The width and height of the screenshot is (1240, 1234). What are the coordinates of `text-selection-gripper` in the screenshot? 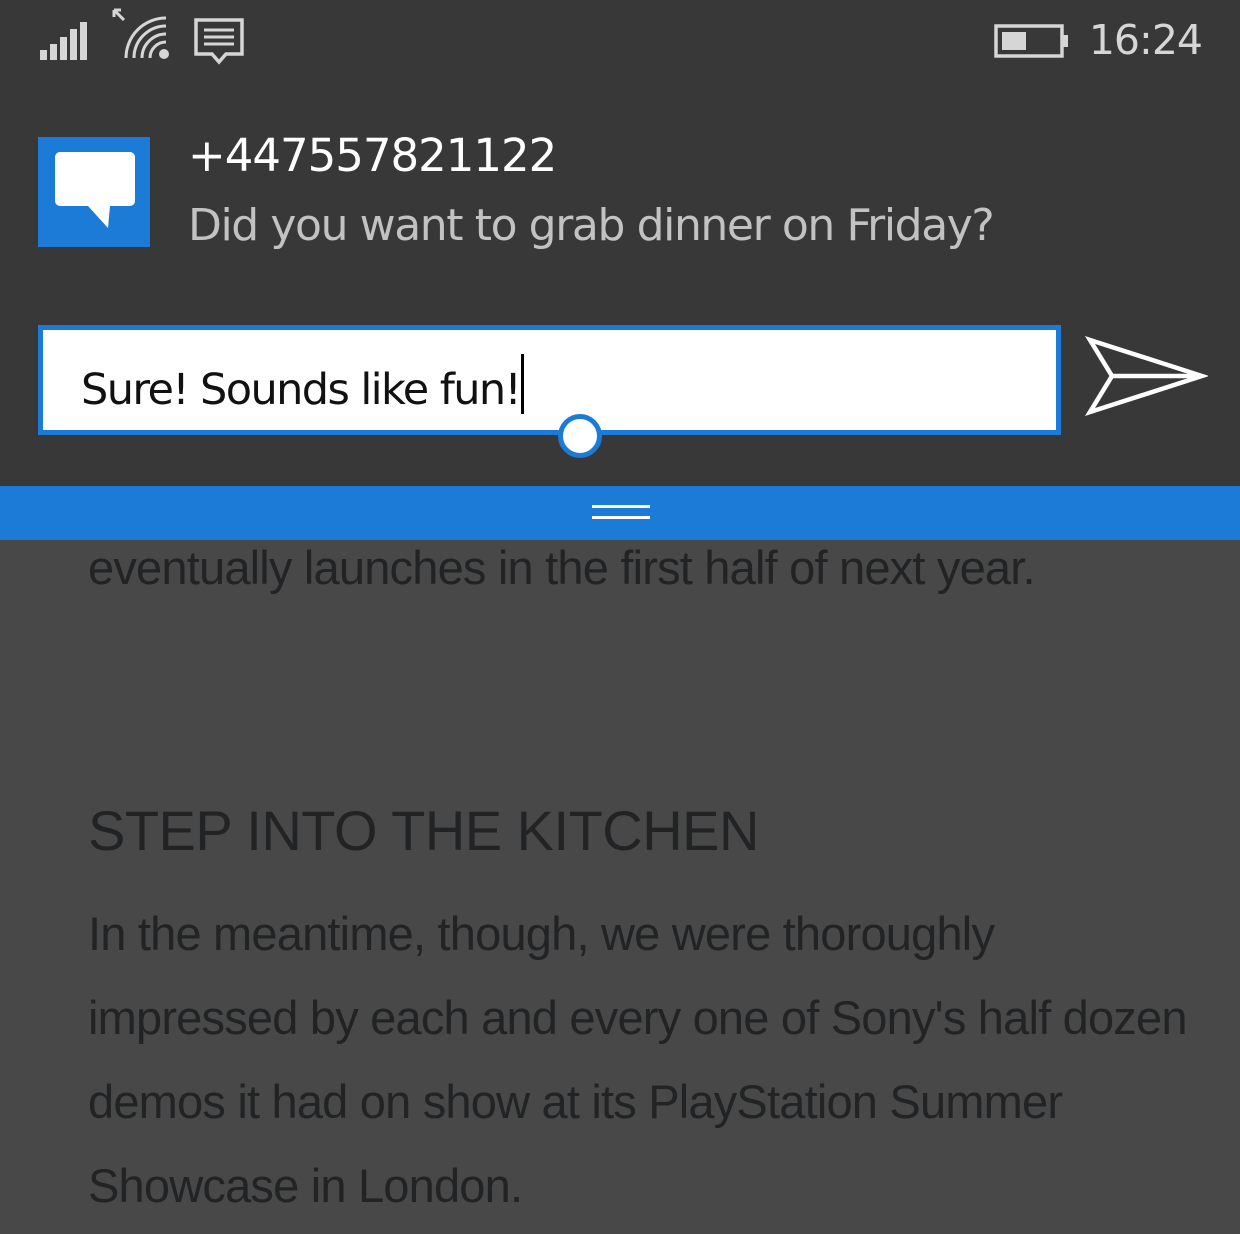 It's located at (580, 436).